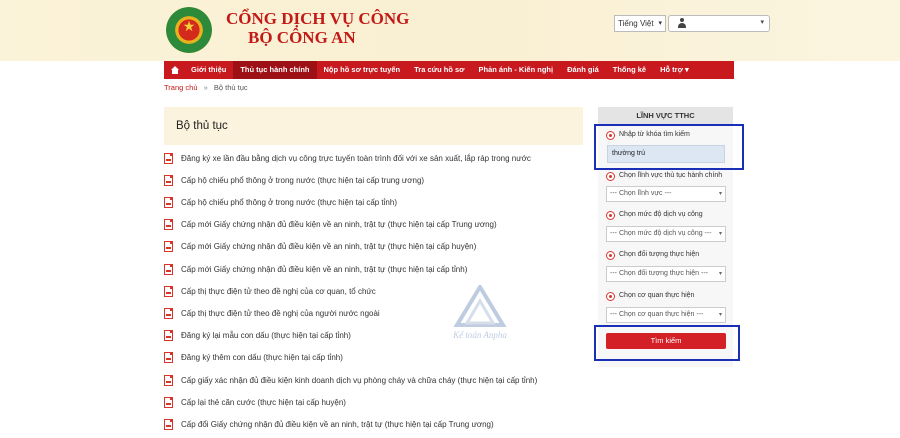 This screenshot has width=900, height=438. Describe the element at coordinates (302, 38) in the screenshot. I see `site-title-line2: BỘ CÔNG AN` at that location.